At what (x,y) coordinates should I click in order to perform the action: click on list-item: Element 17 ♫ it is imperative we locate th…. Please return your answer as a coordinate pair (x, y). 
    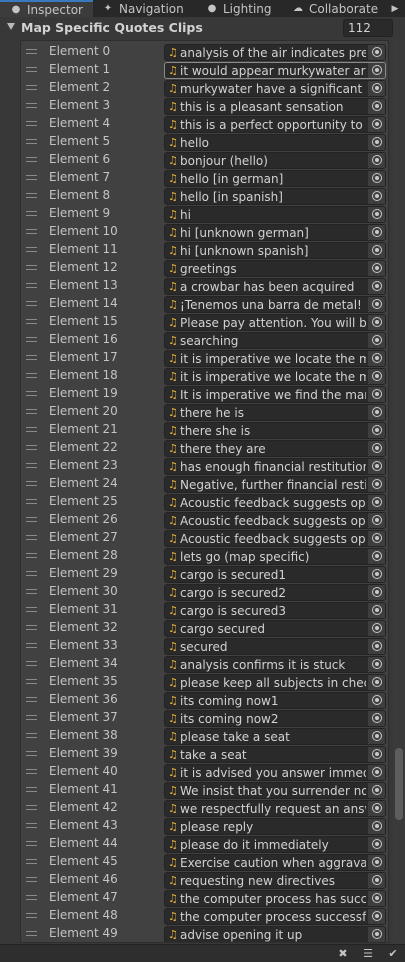
    Looking at the image, I should click on (204, 358).